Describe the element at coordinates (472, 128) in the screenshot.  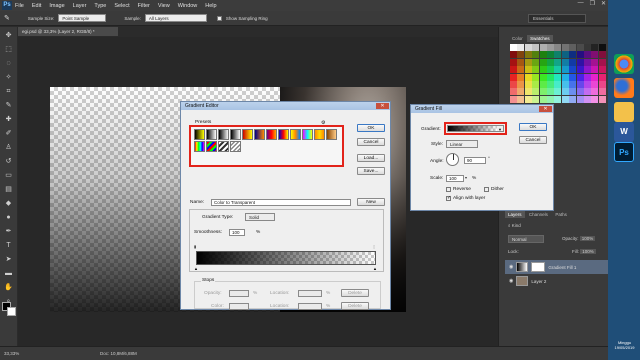
I see `gradient-preview` at that location.